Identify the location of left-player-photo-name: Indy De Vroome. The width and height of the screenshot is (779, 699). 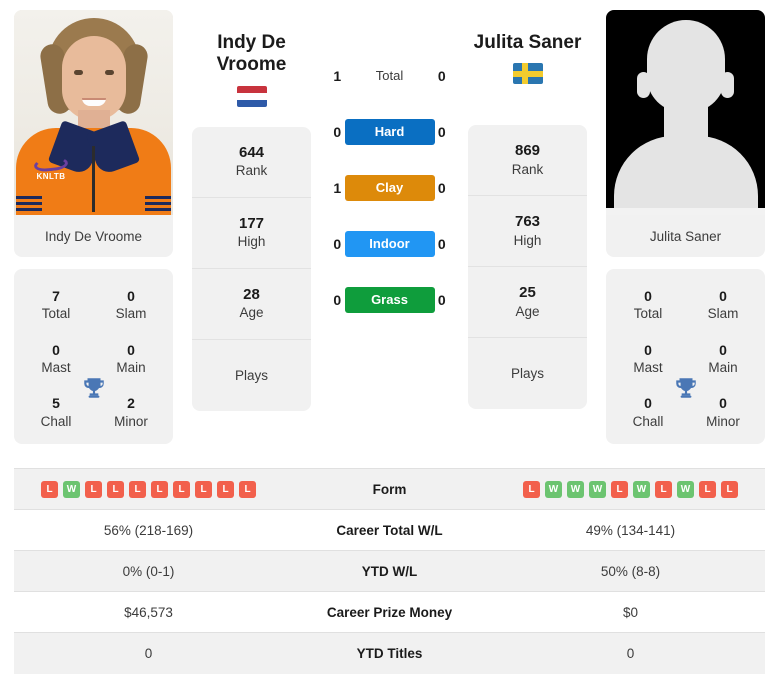
(93, 236).